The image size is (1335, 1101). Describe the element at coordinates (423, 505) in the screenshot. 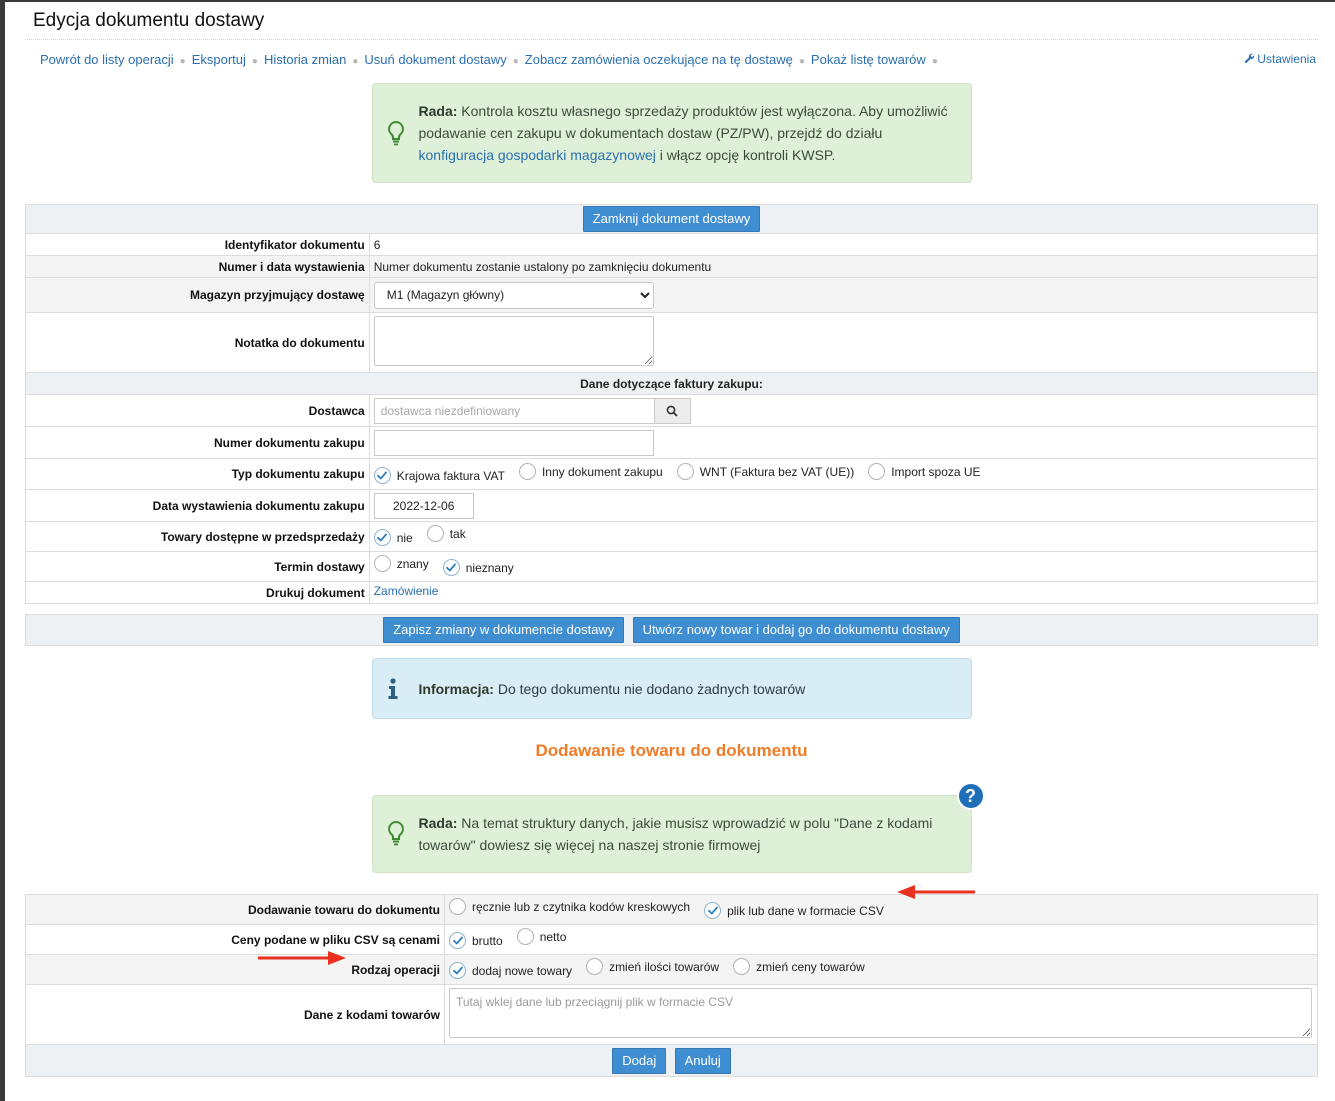

I see `issue-date-input` at that location.